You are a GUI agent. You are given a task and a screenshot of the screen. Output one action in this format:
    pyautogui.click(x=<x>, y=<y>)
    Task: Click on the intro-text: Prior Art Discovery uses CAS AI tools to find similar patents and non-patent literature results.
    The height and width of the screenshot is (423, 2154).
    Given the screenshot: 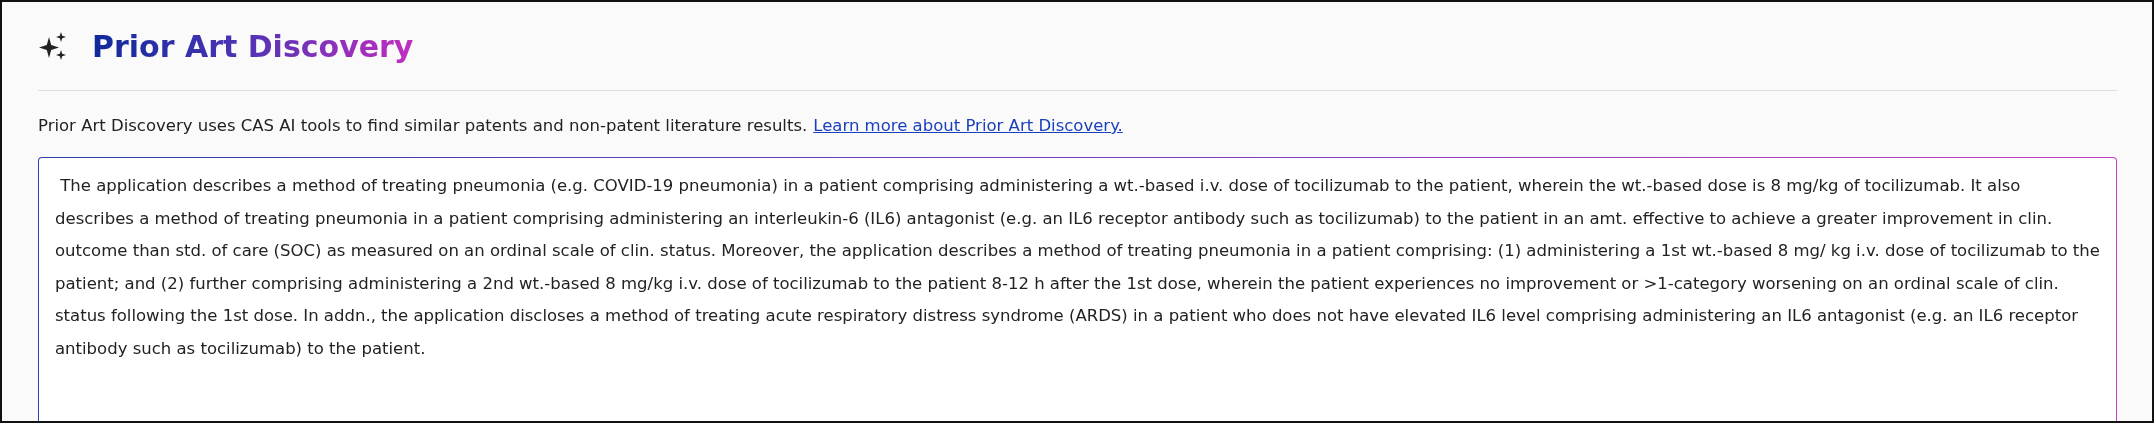 What is the action you would take?
    pyautogui.click(x=423, y=125)
    